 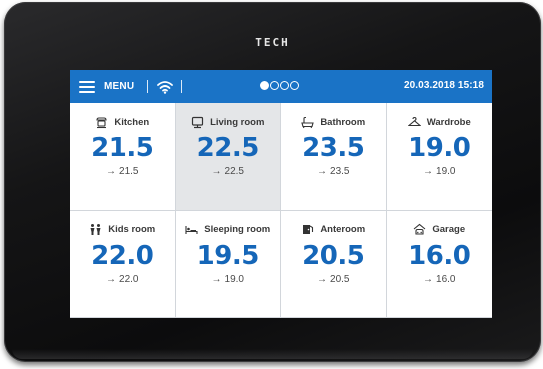 I want to click on room-header: Living room, so click(x=227, y=122).